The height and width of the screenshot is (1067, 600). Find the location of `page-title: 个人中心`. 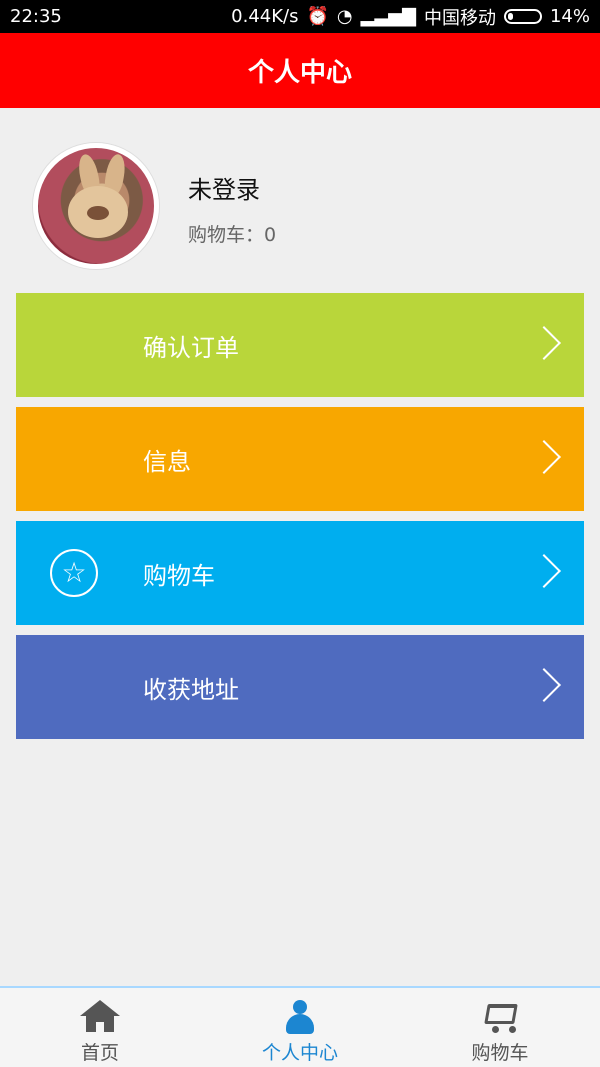

page-title: 个人中心 is located at coordinates (299, 73).